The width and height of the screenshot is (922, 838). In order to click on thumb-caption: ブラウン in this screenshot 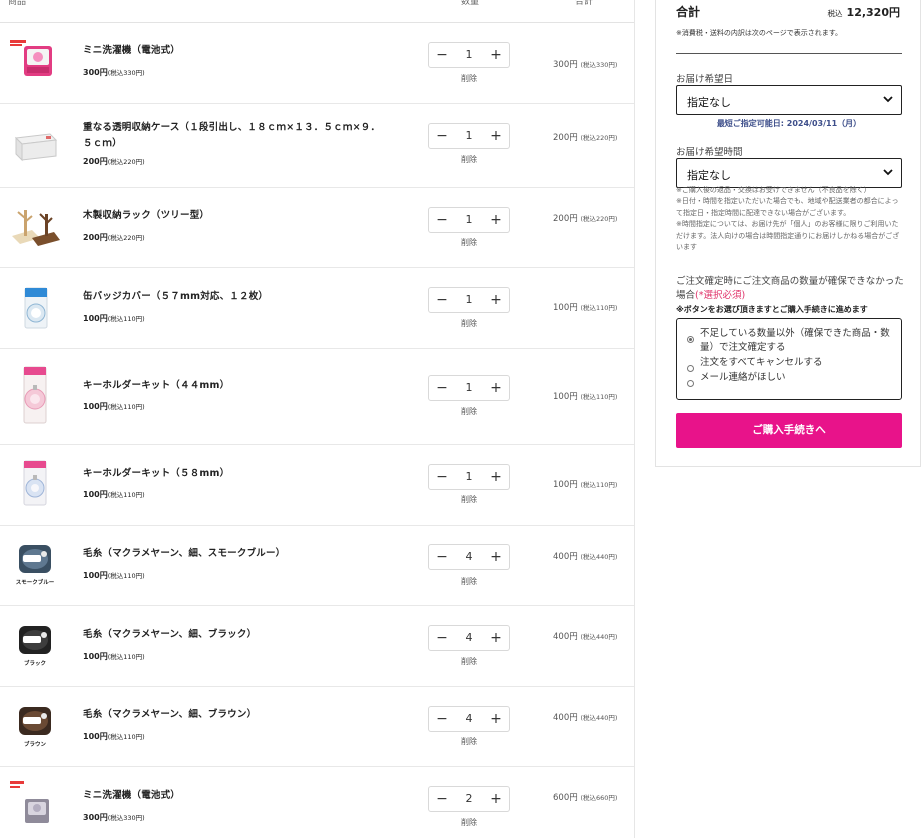, I will do `click(34, 745)`.